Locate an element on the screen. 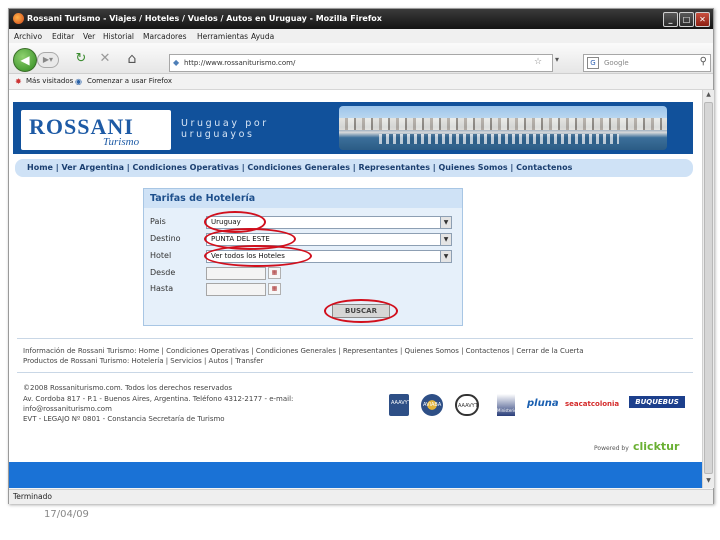  footer-email: info@rossaniturismo.com is located at coordinates (67, 409).